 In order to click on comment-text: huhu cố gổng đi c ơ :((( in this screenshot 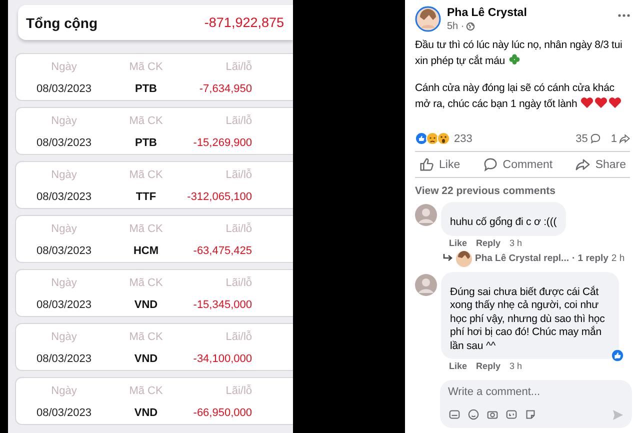, I will do `click(503, 223)`.